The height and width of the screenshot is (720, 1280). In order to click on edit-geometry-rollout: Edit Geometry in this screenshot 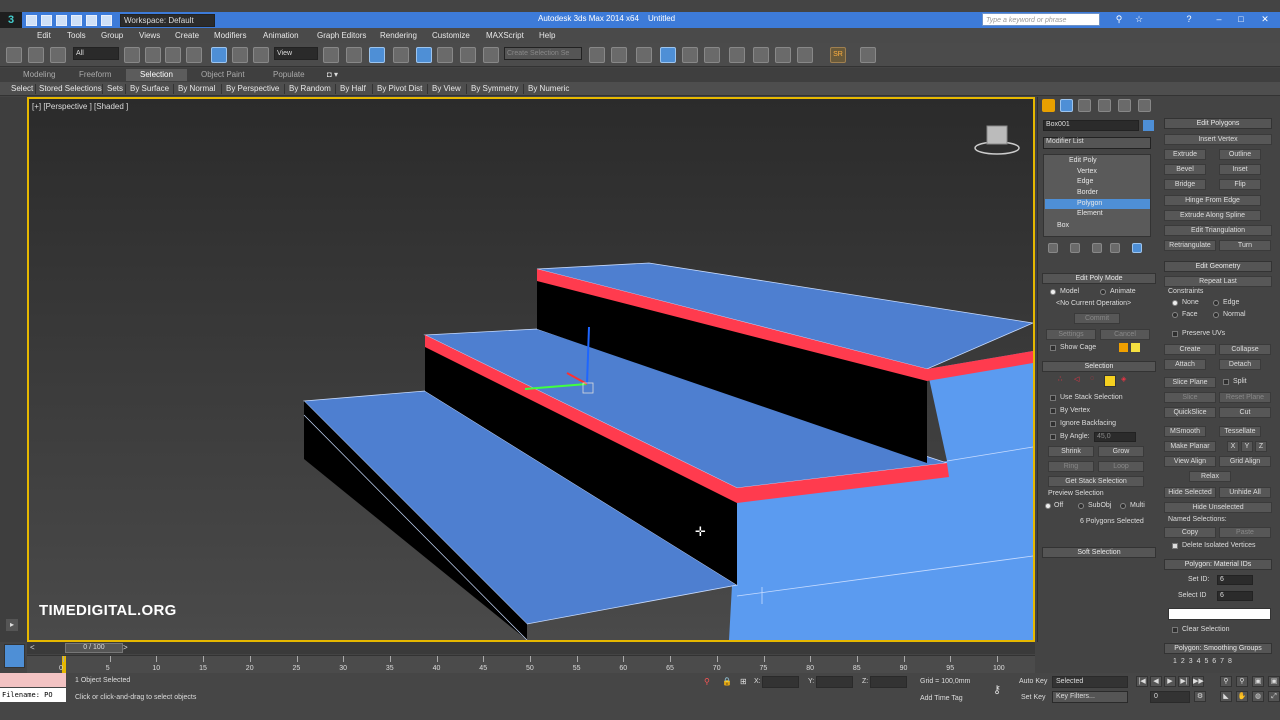, I will do `click(1218, 266)`.